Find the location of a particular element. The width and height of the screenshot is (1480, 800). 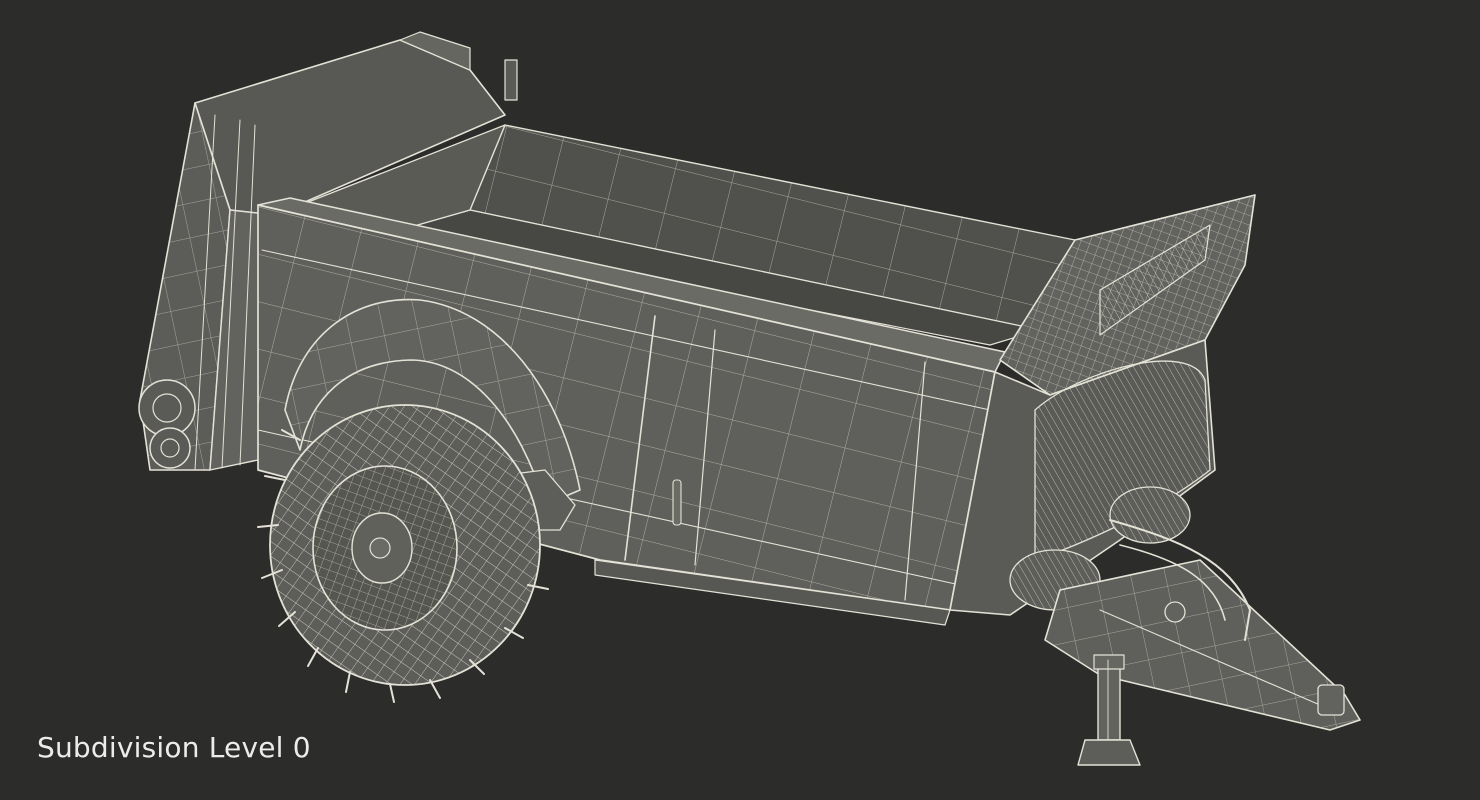

subdivision-level-caption: Subdivision Level 0 is located at coordinates (174, 747).